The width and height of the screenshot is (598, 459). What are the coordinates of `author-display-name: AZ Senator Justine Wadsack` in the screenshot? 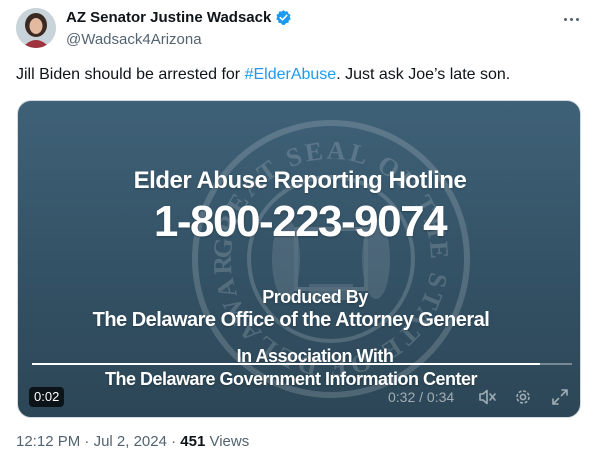 It's located at (168, 17).